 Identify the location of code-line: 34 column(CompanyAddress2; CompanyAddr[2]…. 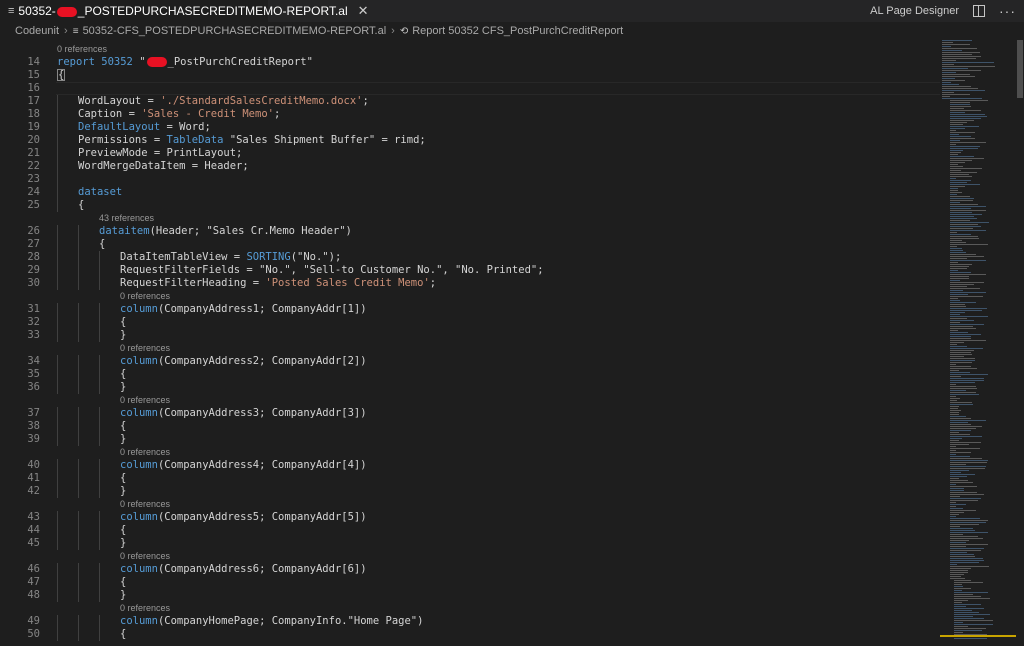
(470, 361).